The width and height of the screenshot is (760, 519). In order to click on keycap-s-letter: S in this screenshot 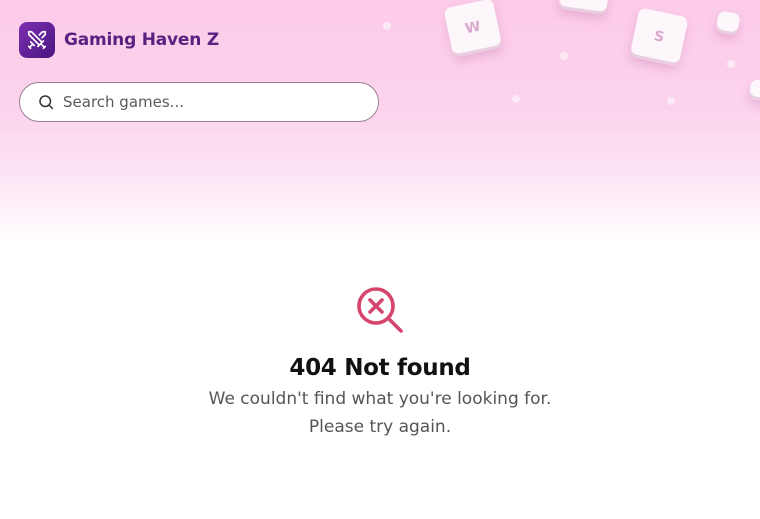, I will do `click(659, 37)`.